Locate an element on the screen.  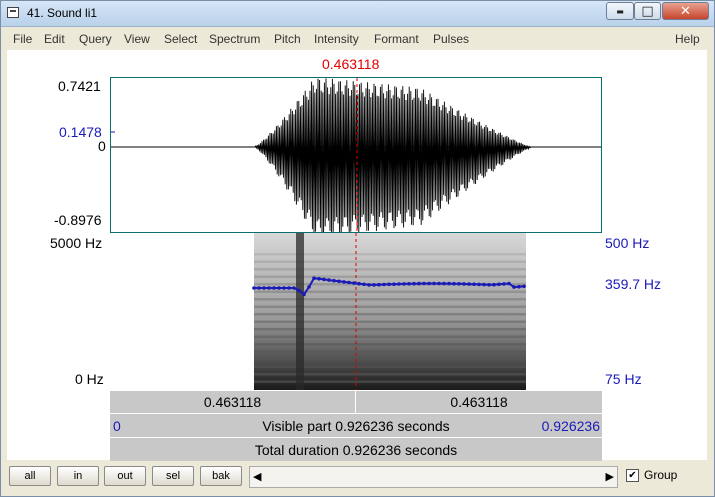
scroll-right-icon: ▶ is located at coordinates (610, 476).